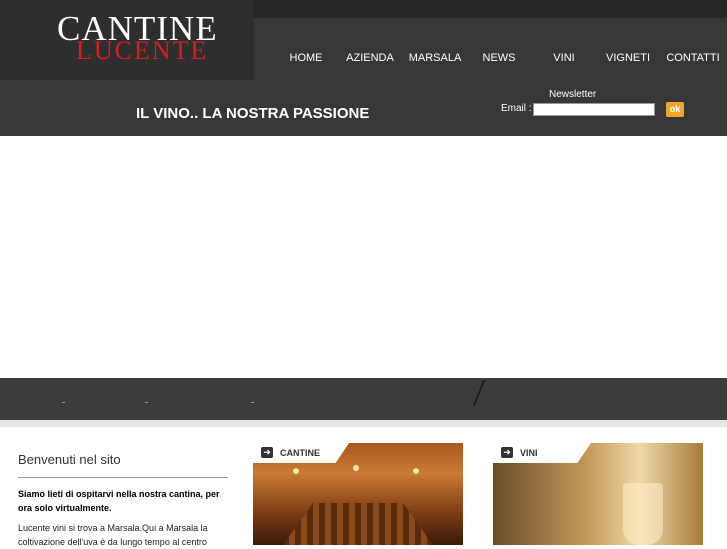  What do you see at coordinates (516, 108) in the screenshot?
I see `email-label: Email :` at bounding box center [516, 108].